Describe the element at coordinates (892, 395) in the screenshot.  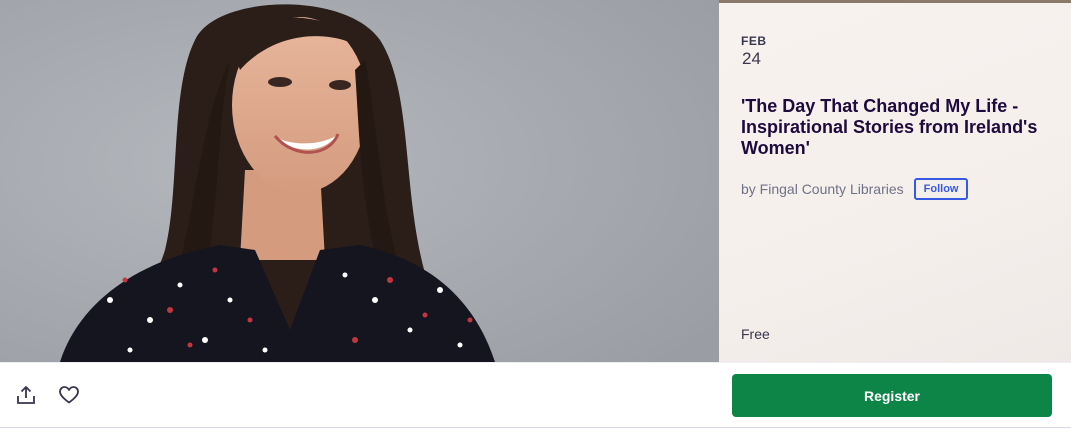
I see `register-button: Register` at that location.